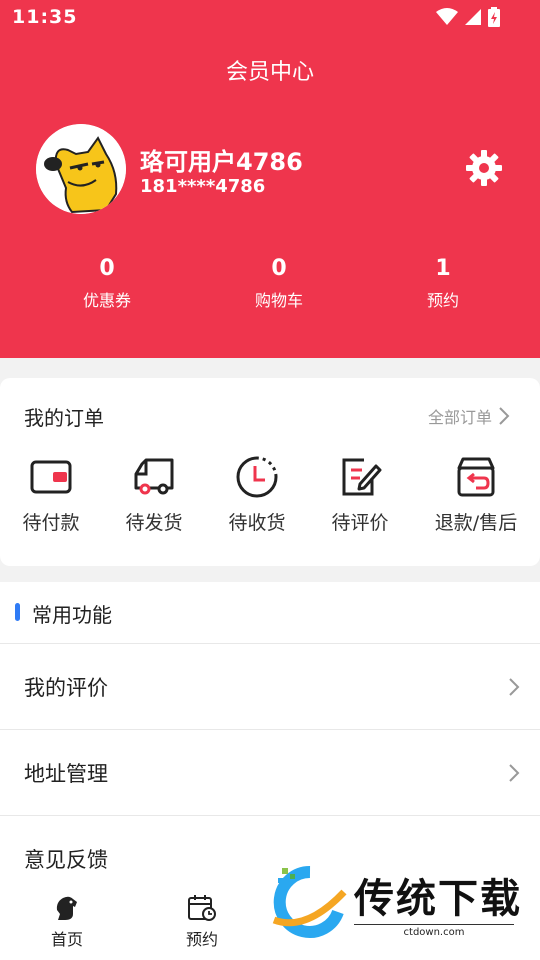  I want to click on menu-item-address: 地址管理, so click(270, 773).